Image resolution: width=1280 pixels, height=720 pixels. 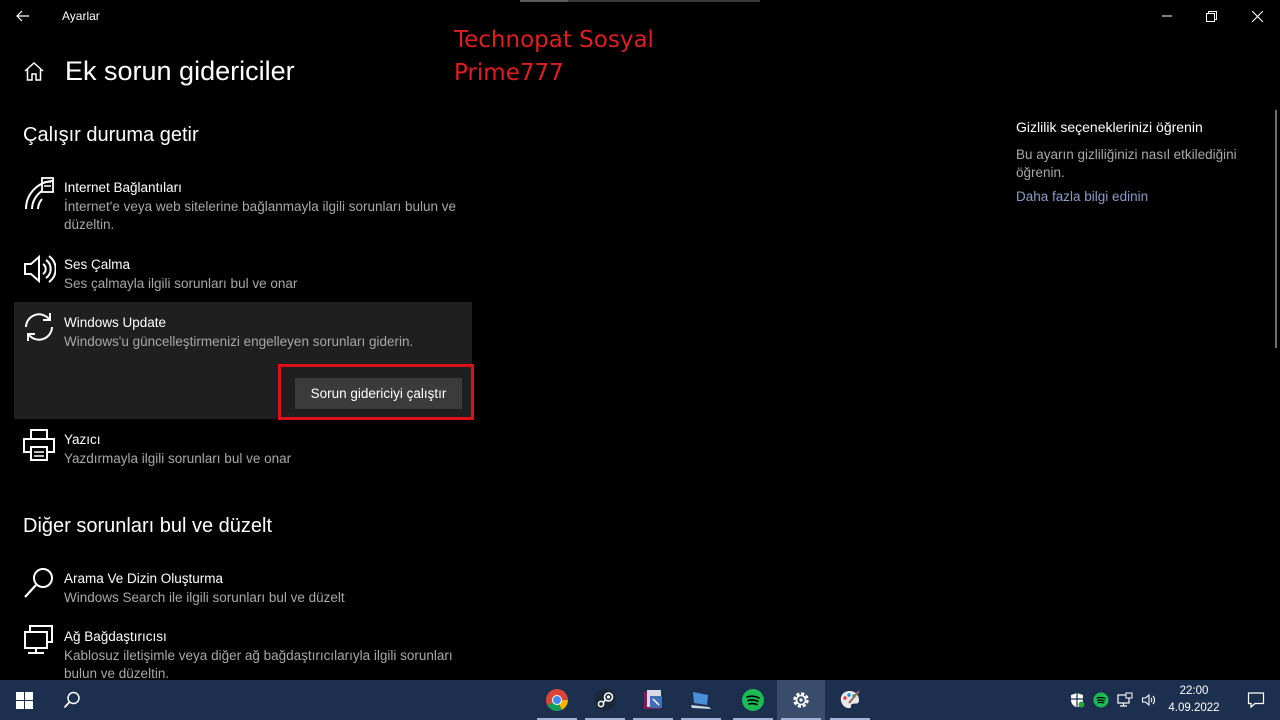 I want to click on paint-icon, so click(x=850, y=699).